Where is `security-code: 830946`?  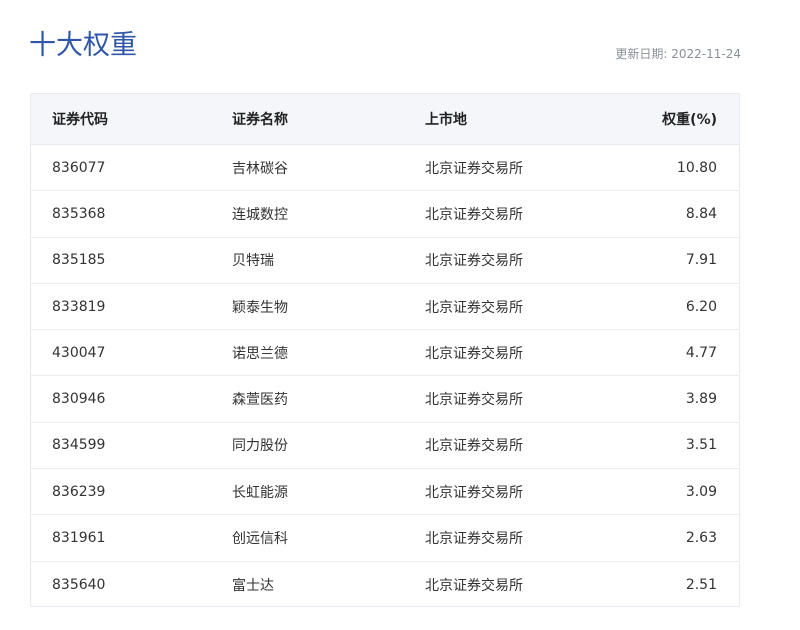
security-code: 830946 is located at coordinates (79, 399).